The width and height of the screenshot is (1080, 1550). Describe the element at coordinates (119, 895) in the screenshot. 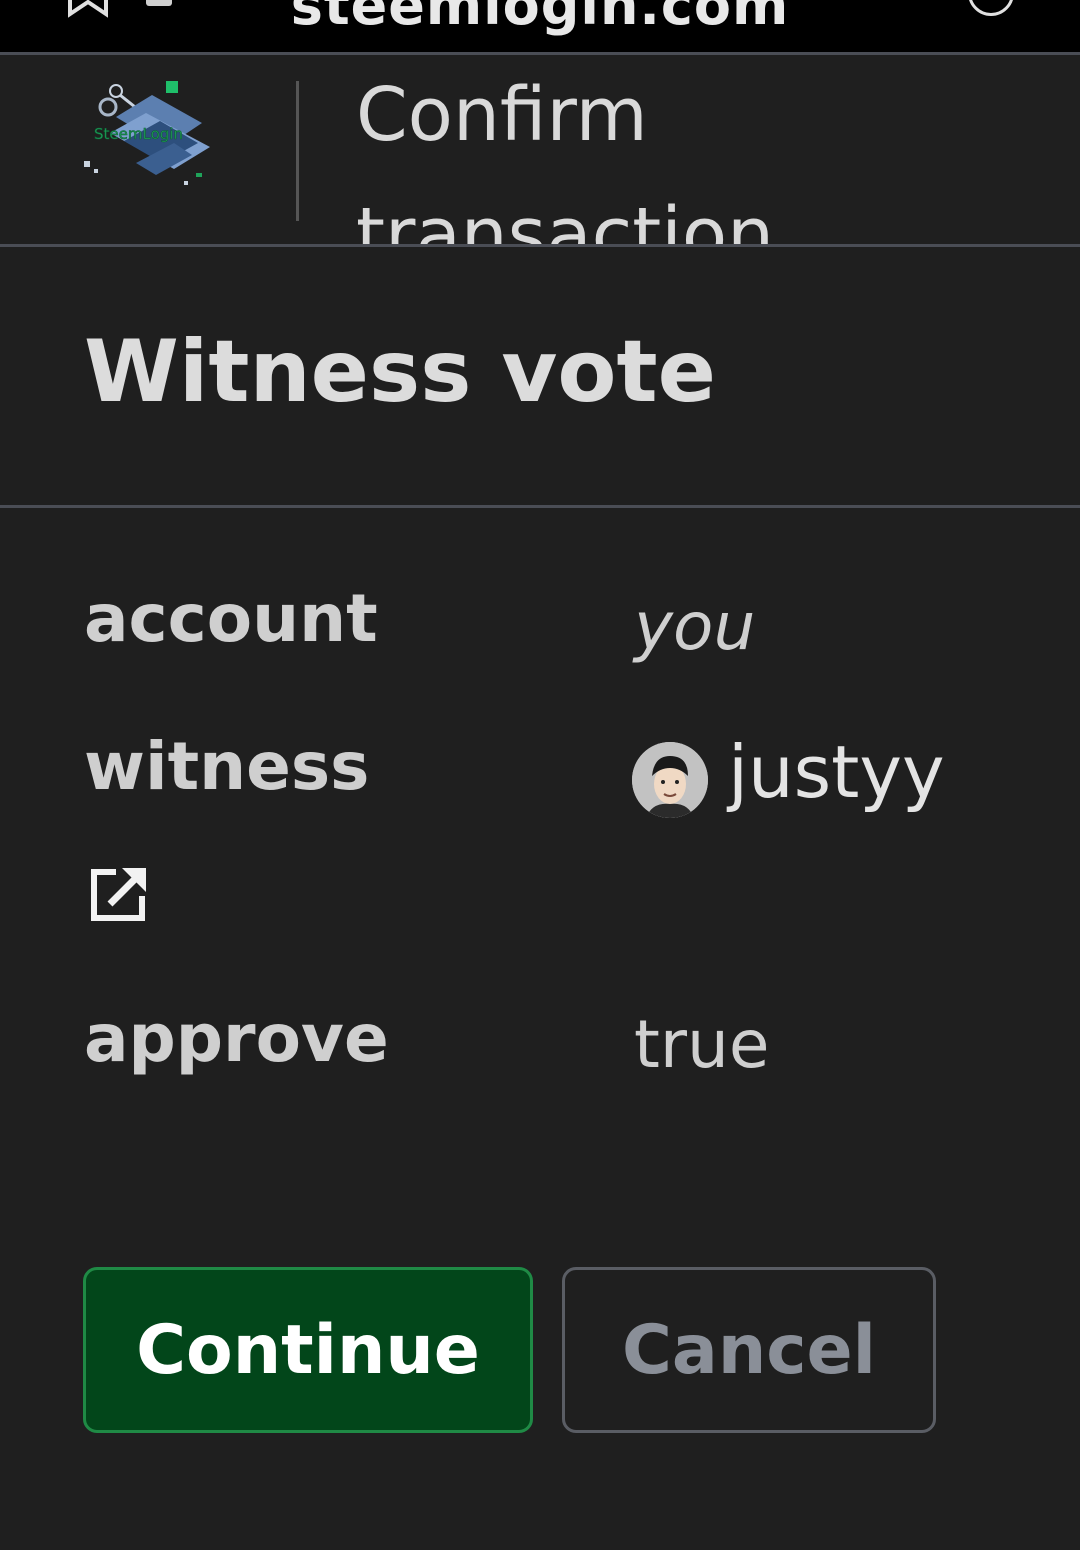

I see `external-link-icon` at that location.